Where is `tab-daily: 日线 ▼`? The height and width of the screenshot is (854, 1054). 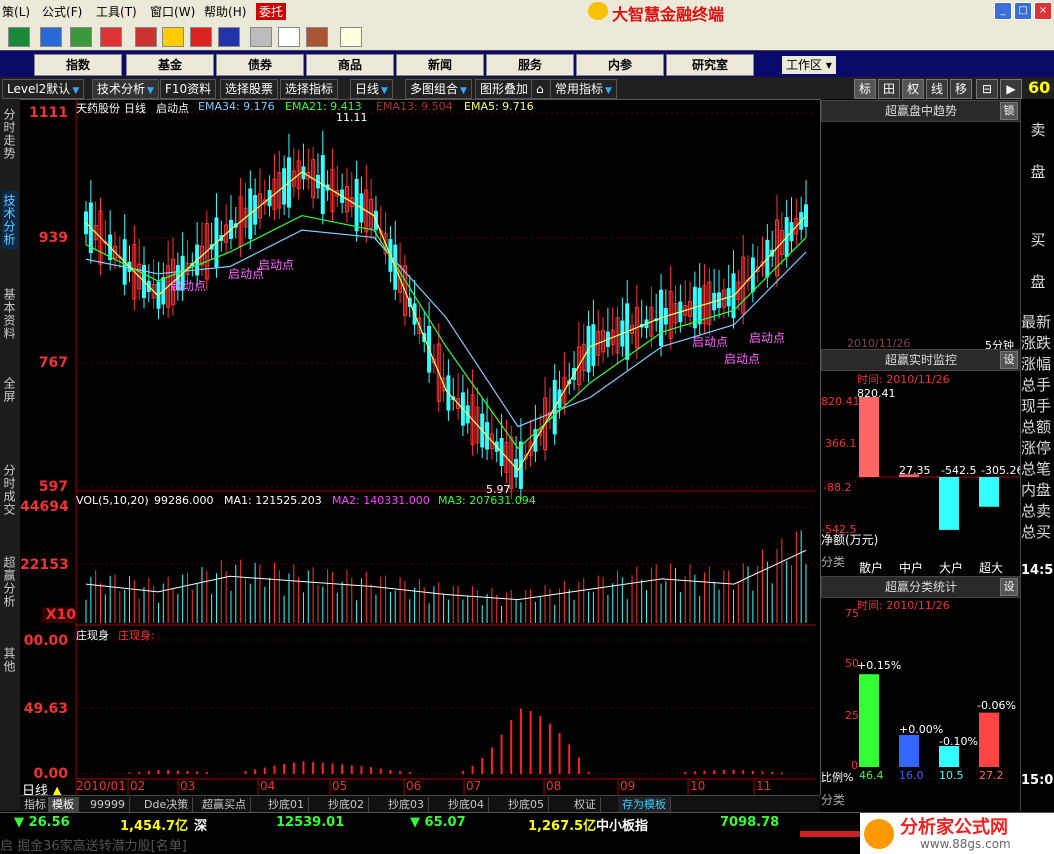
tab-daily: 日线 ▼ is located at coordinates (371, 89).